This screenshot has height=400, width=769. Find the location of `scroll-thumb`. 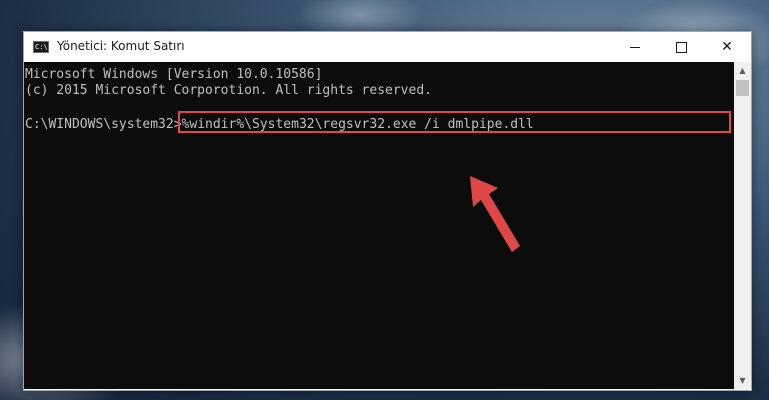

scroll-thumb is located at coordinates (742, 88).